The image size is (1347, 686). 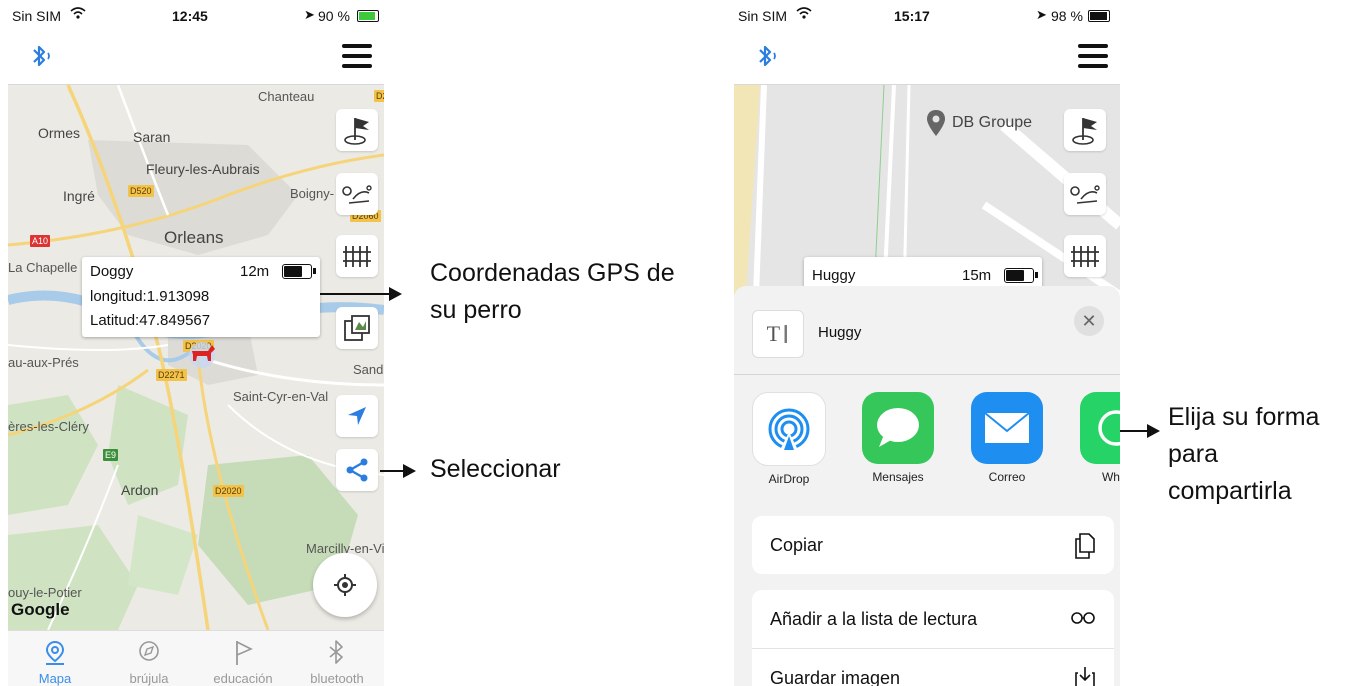 I want to click on device-latitude: Latitud:47.849567, so click(x=150, y=320).